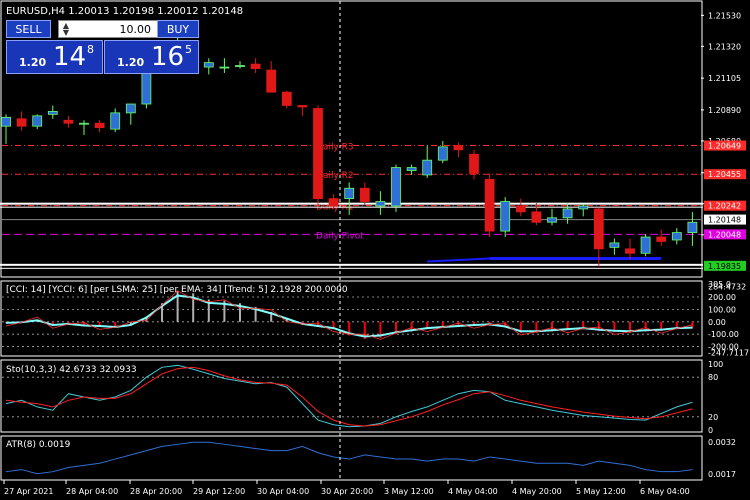 The width and height of the screenshot is (750, 500). I want to click on time-axis-label: 3 May 12:00, so click(409, 491).